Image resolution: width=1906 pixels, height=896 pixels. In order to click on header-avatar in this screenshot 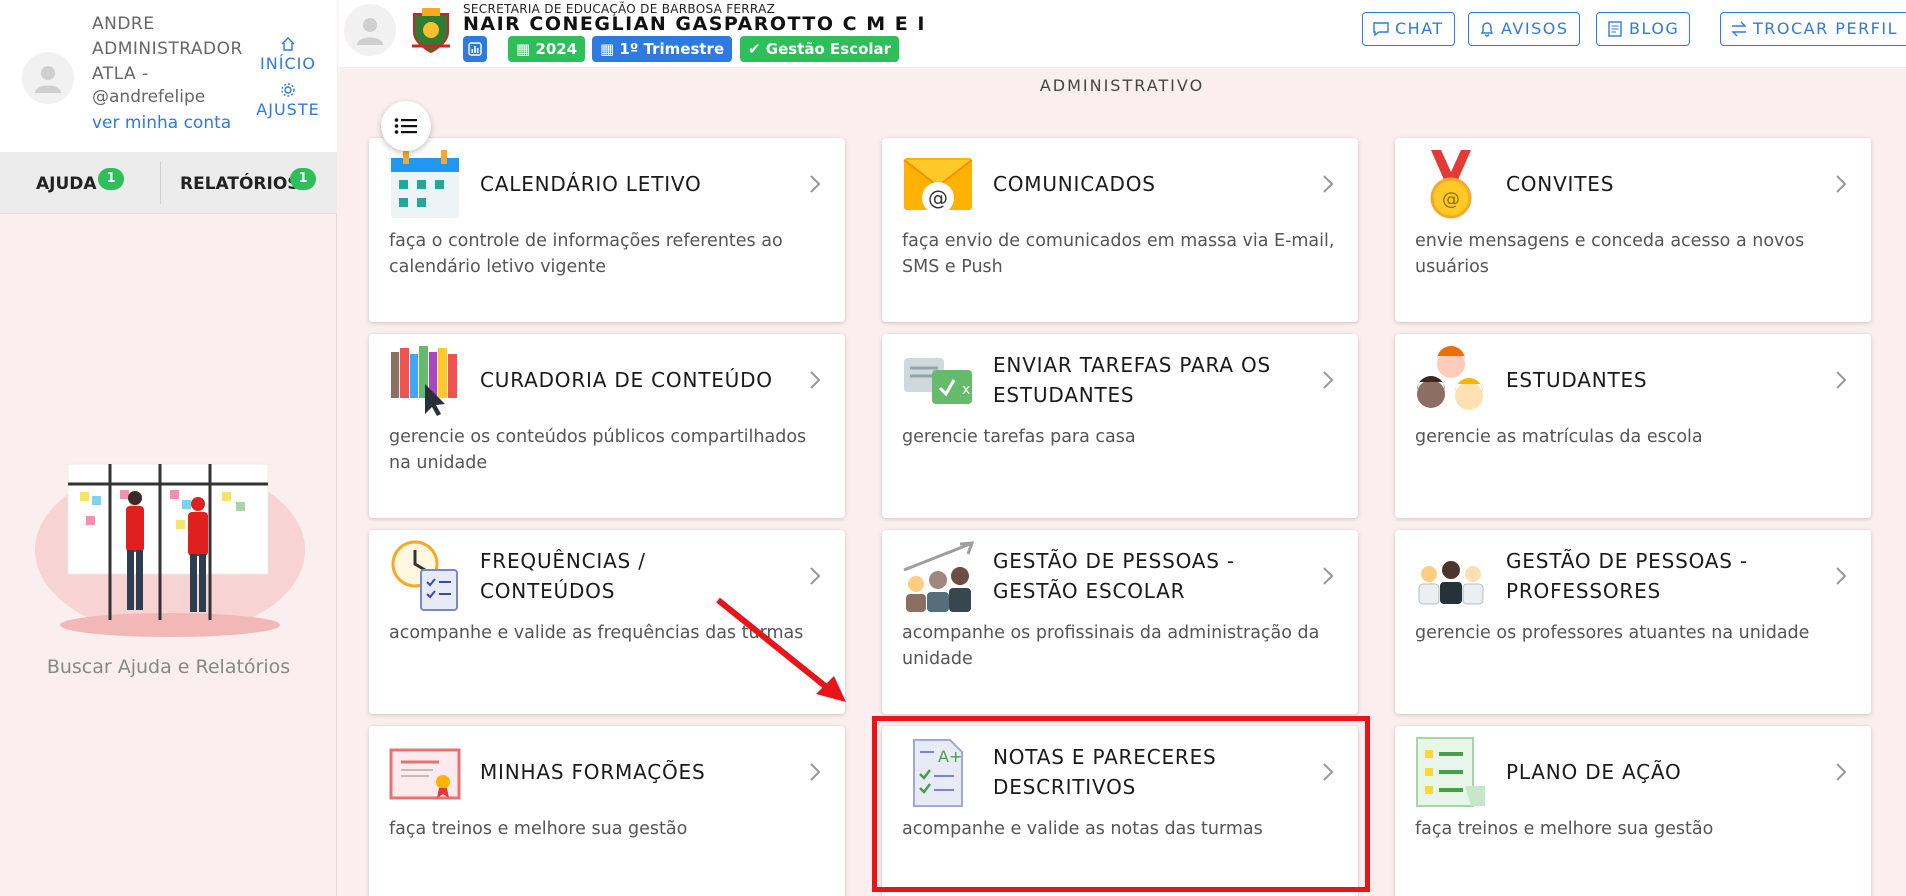, I will do `click(370, 30)`.